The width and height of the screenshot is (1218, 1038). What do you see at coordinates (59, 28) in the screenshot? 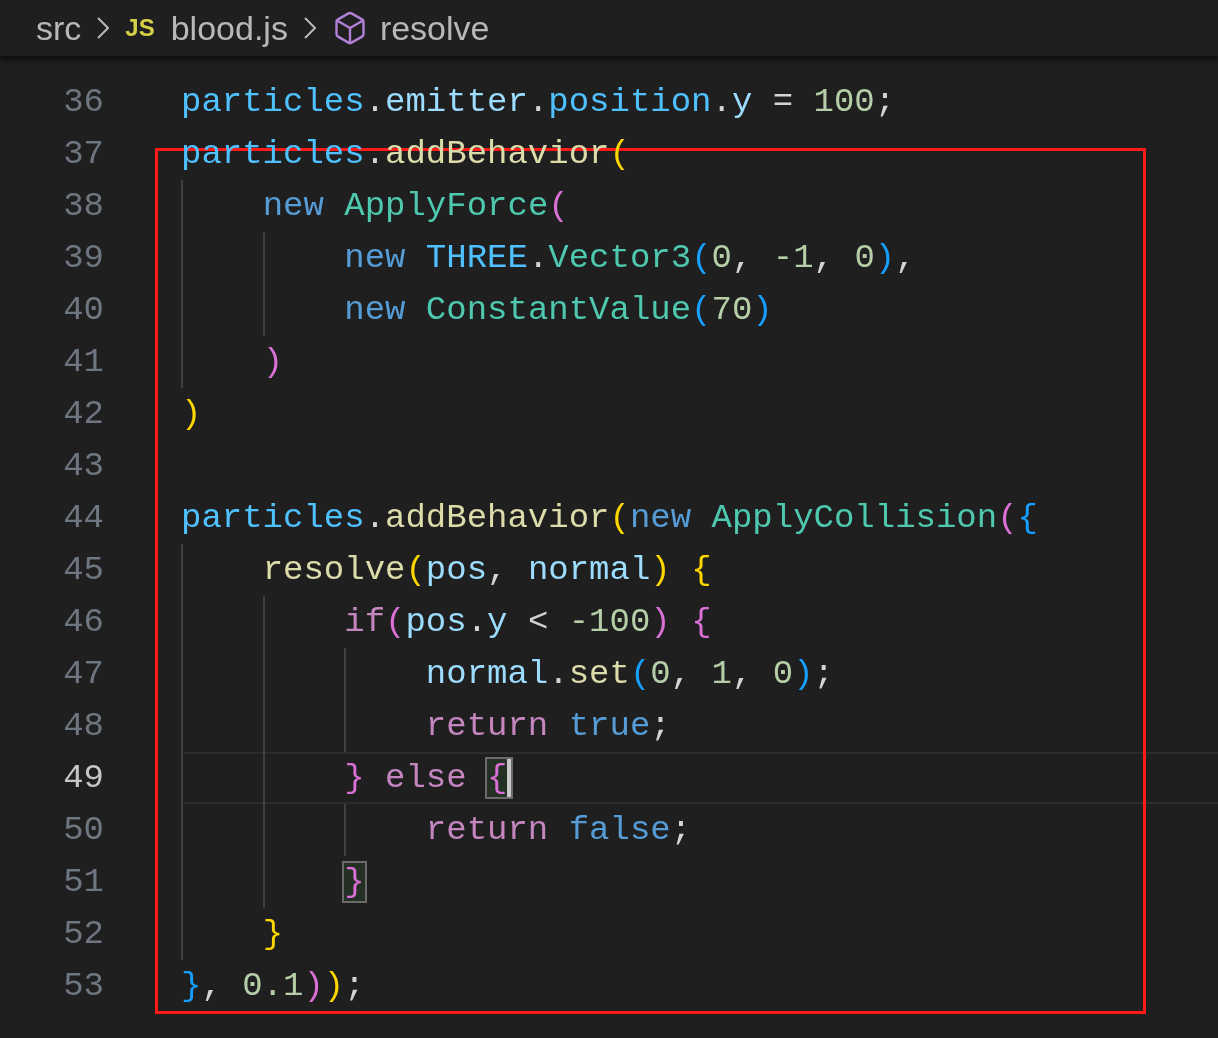
I see `breadcrumb-label: src` at bounding box center [59, 28].